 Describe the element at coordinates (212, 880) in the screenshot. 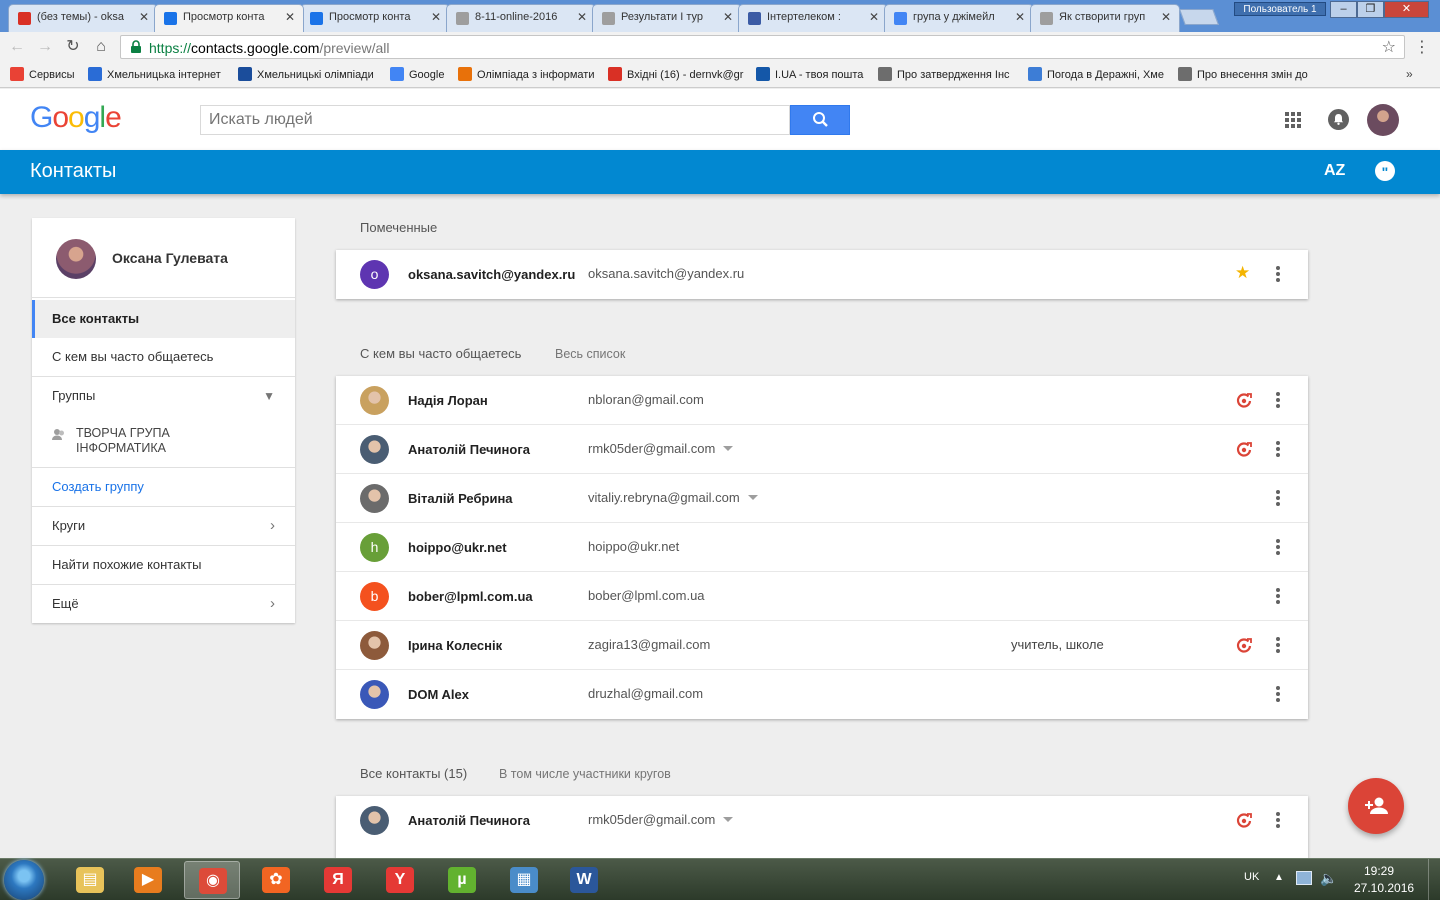

I see `taskbar-app-button: ◉` at that location.